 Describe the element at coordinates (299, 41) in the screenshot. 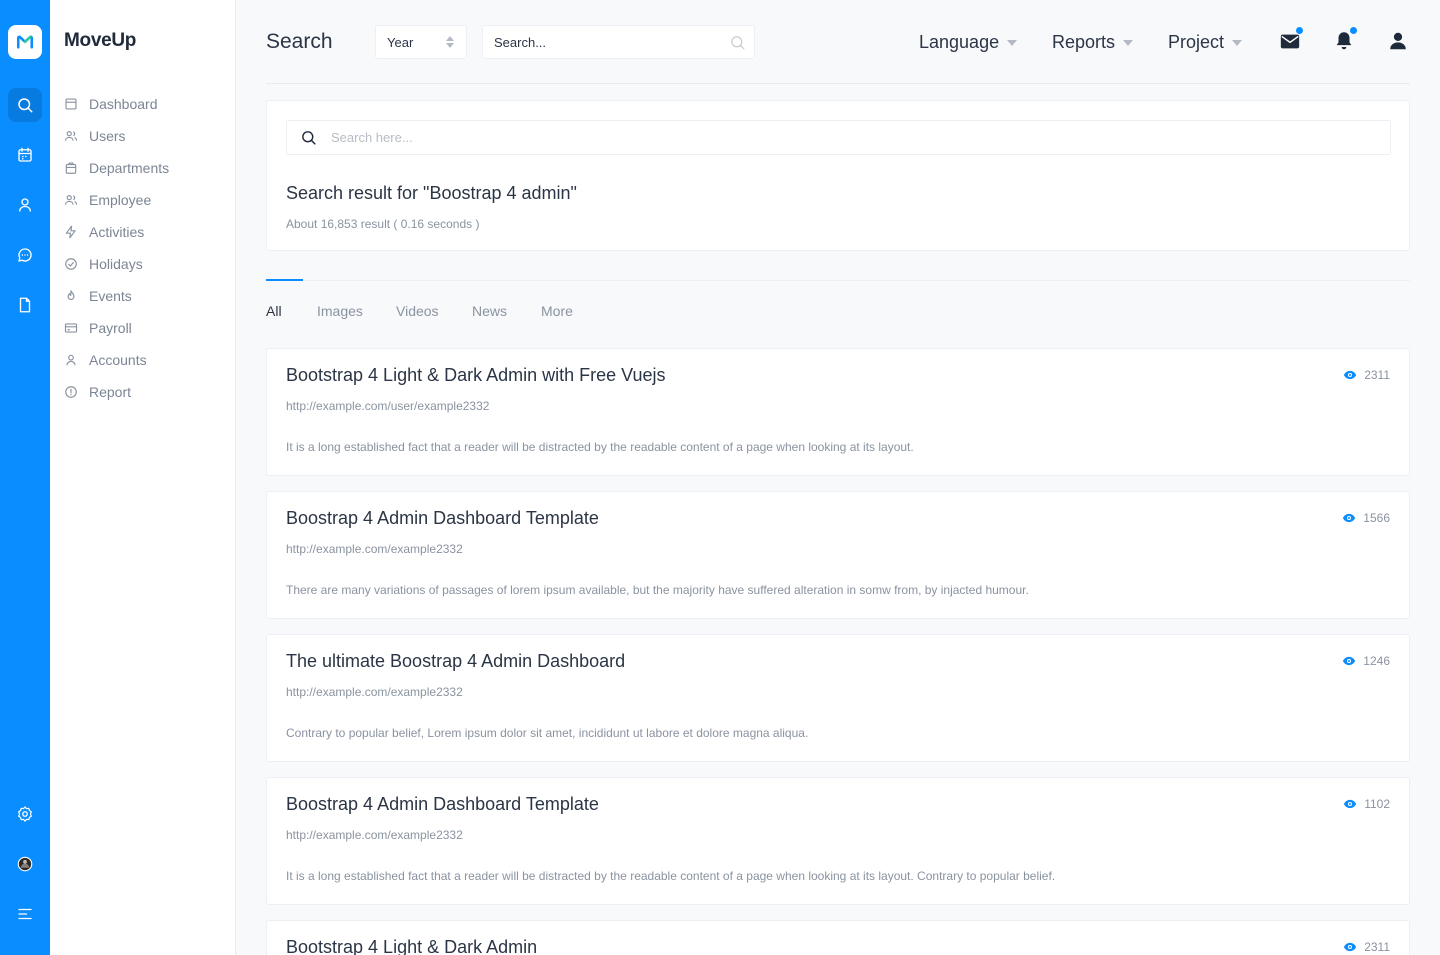

I see `page-title: Search` at that location.